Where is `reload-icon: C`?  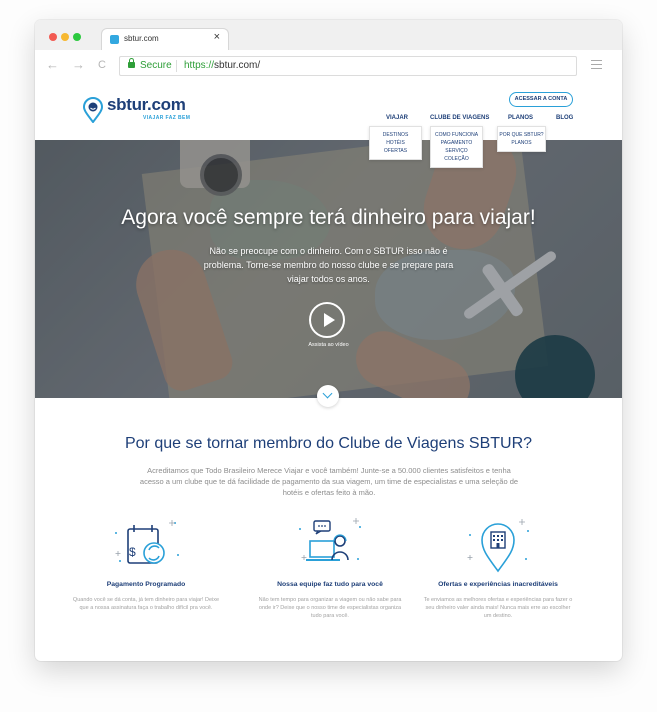
reload-icon: C is located at coordinates (102, 65).